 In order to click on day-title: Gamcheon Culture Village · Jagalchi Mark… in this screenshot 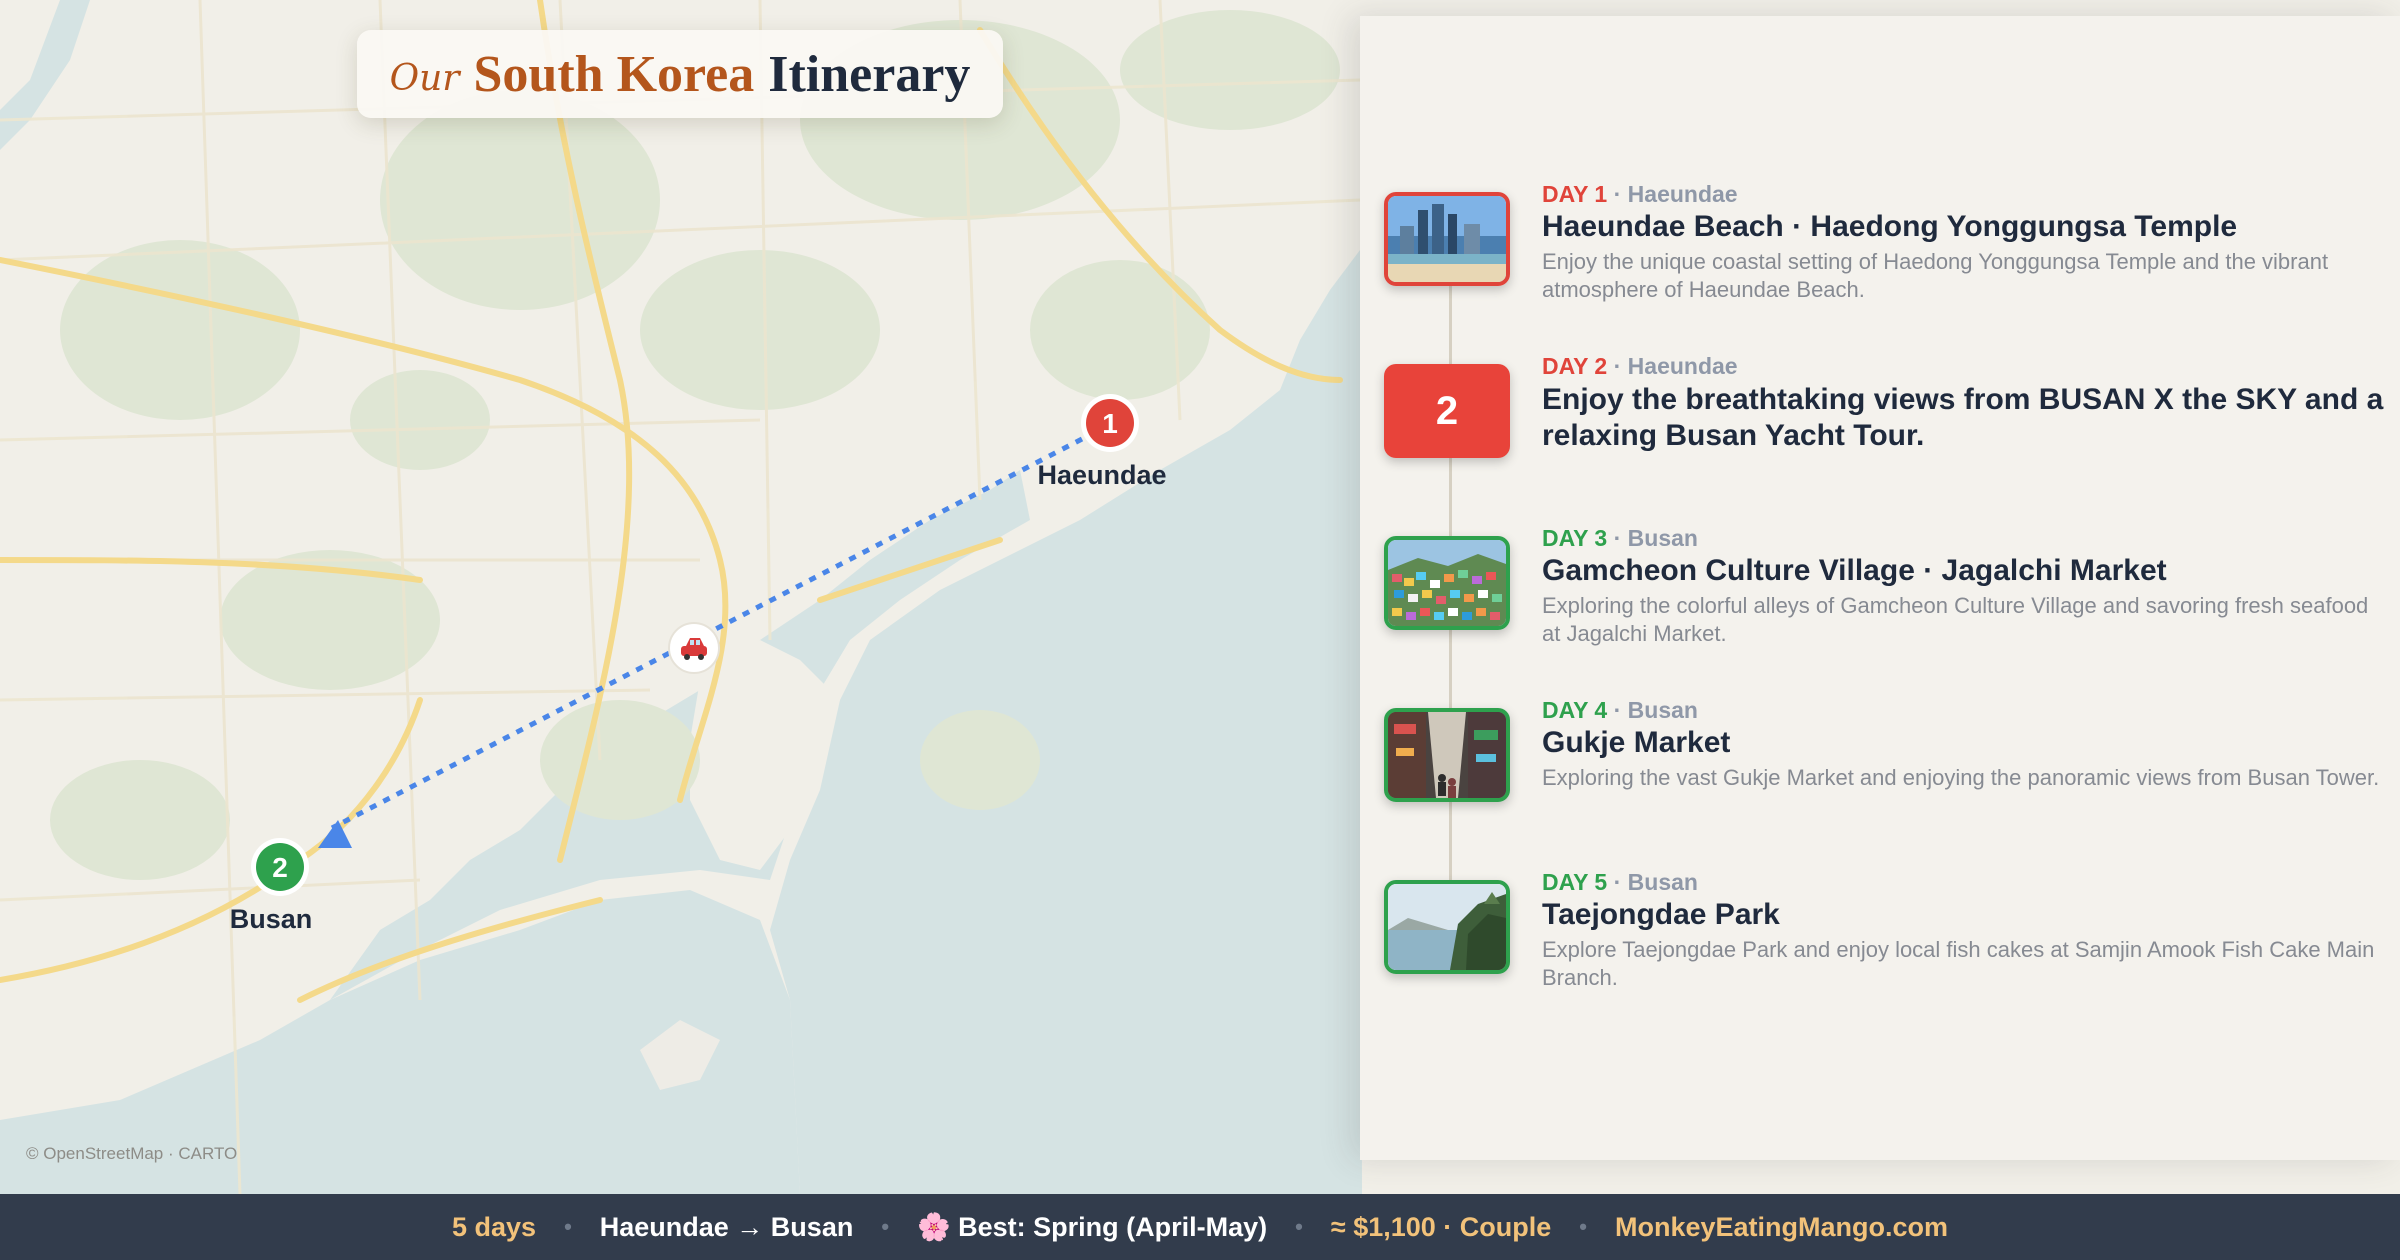, I will do `click(1854, 570)`.